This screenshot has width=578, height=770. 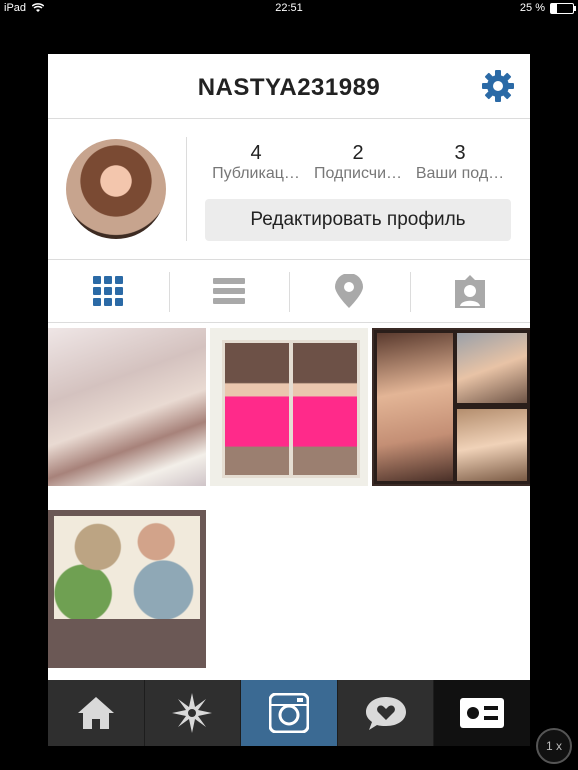 I want to click on tab-camera, so click(x=289, y=713).